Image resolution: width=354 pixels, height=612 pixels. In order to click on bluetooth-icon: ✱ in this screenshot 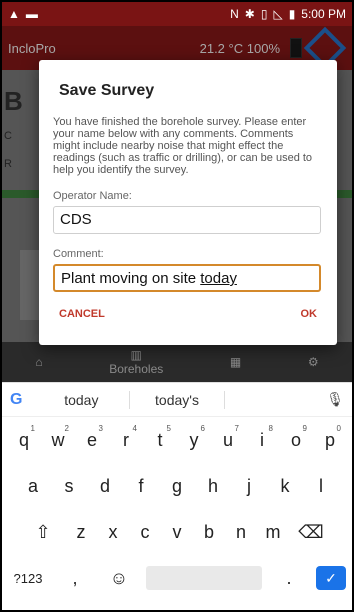, I will do `click(249, 14)`.